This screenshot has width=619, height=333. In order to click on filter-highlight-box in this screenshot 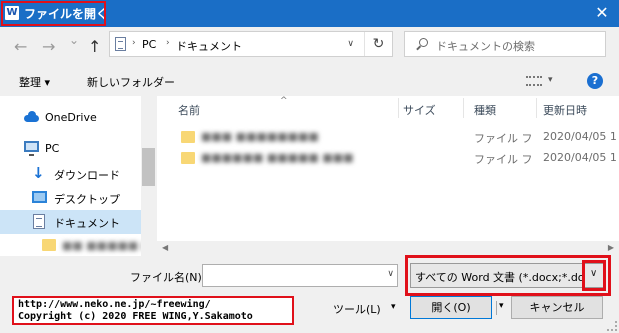, I will do `click(508, 275)`.